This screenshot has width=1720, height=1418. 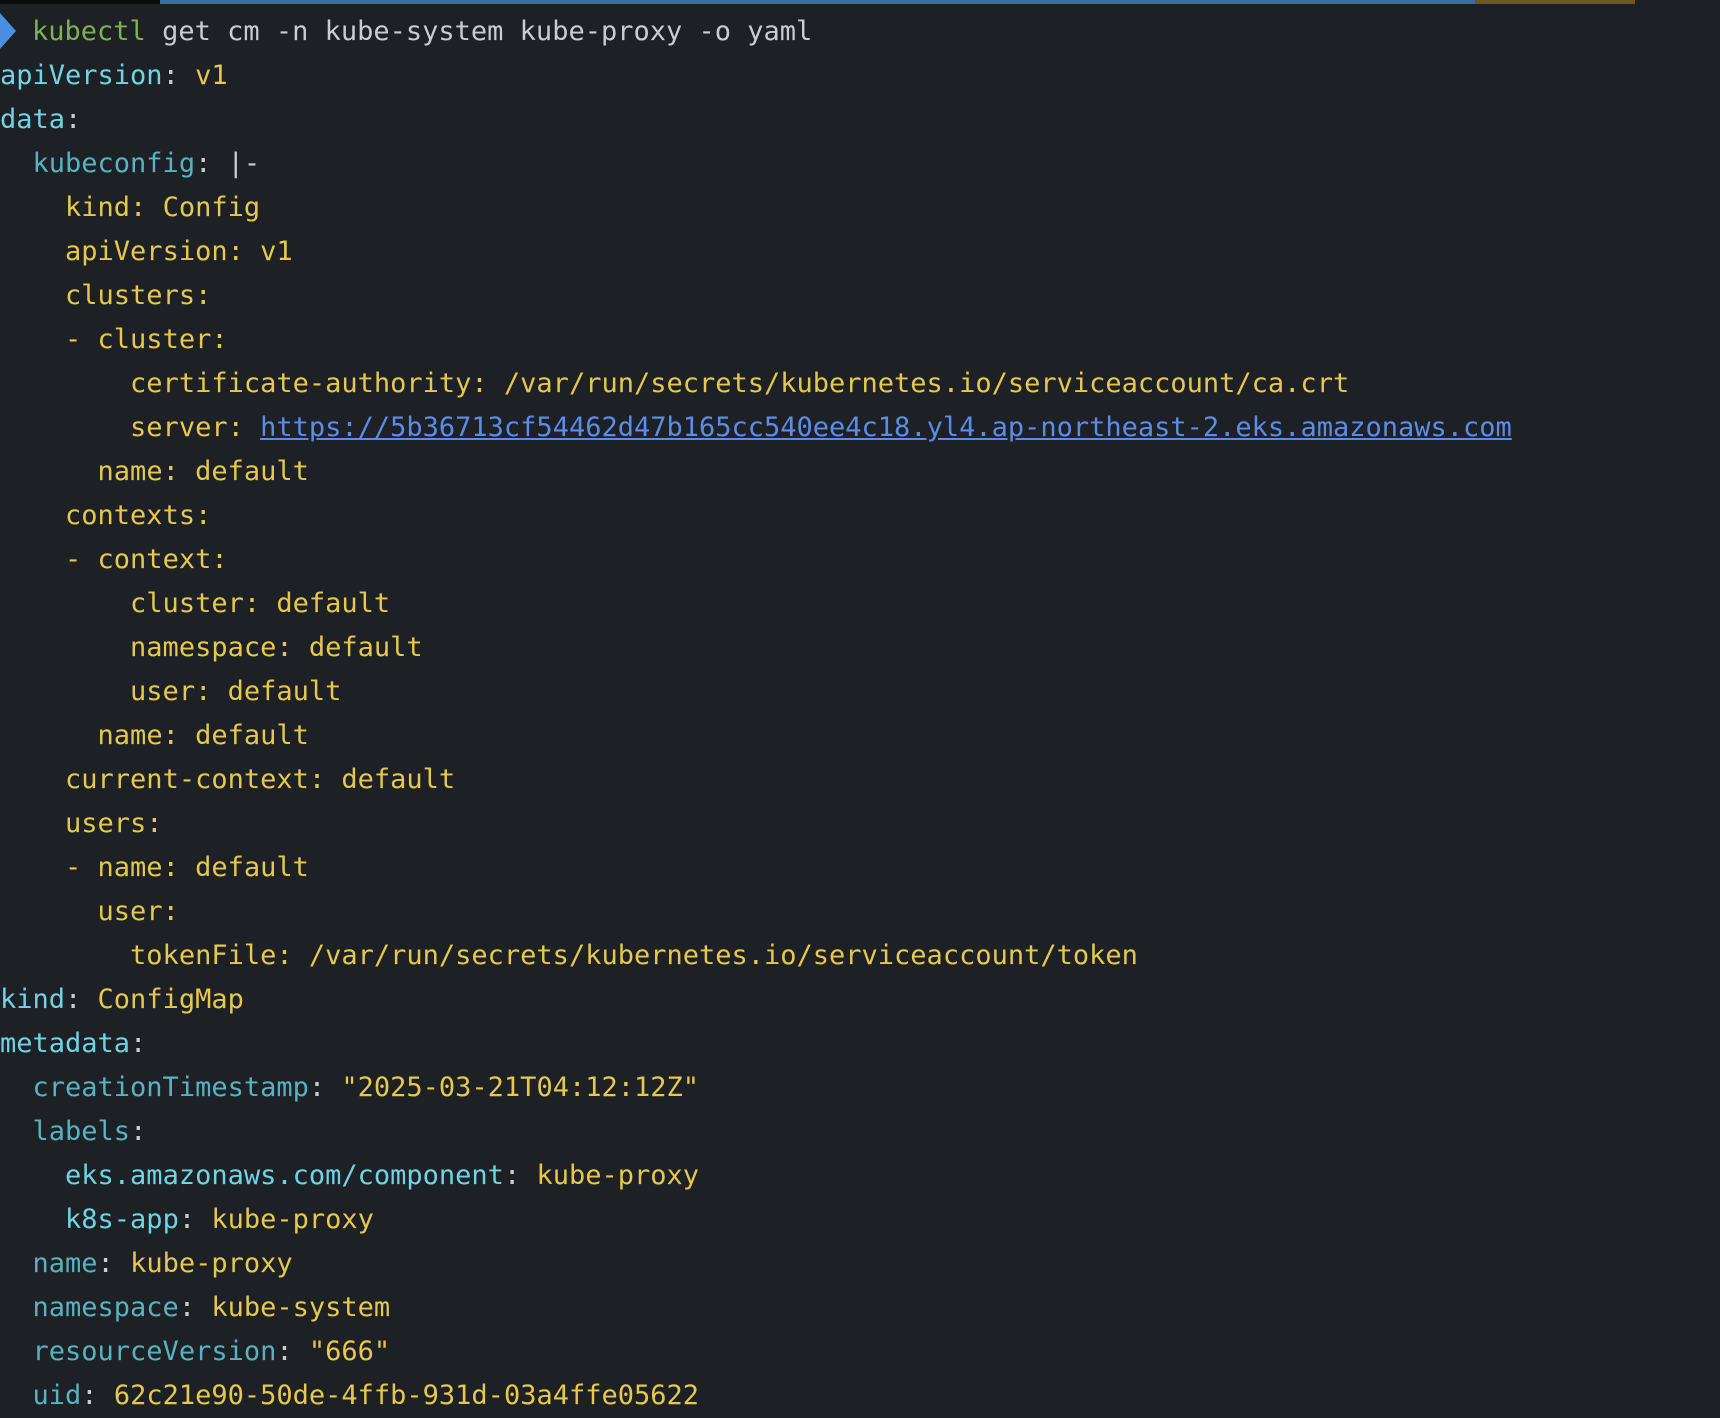 What do you see at coordinates (349, 1351) in the screenshot?
I see `yaml-value: "666"` at bounding box center [349, 1351].